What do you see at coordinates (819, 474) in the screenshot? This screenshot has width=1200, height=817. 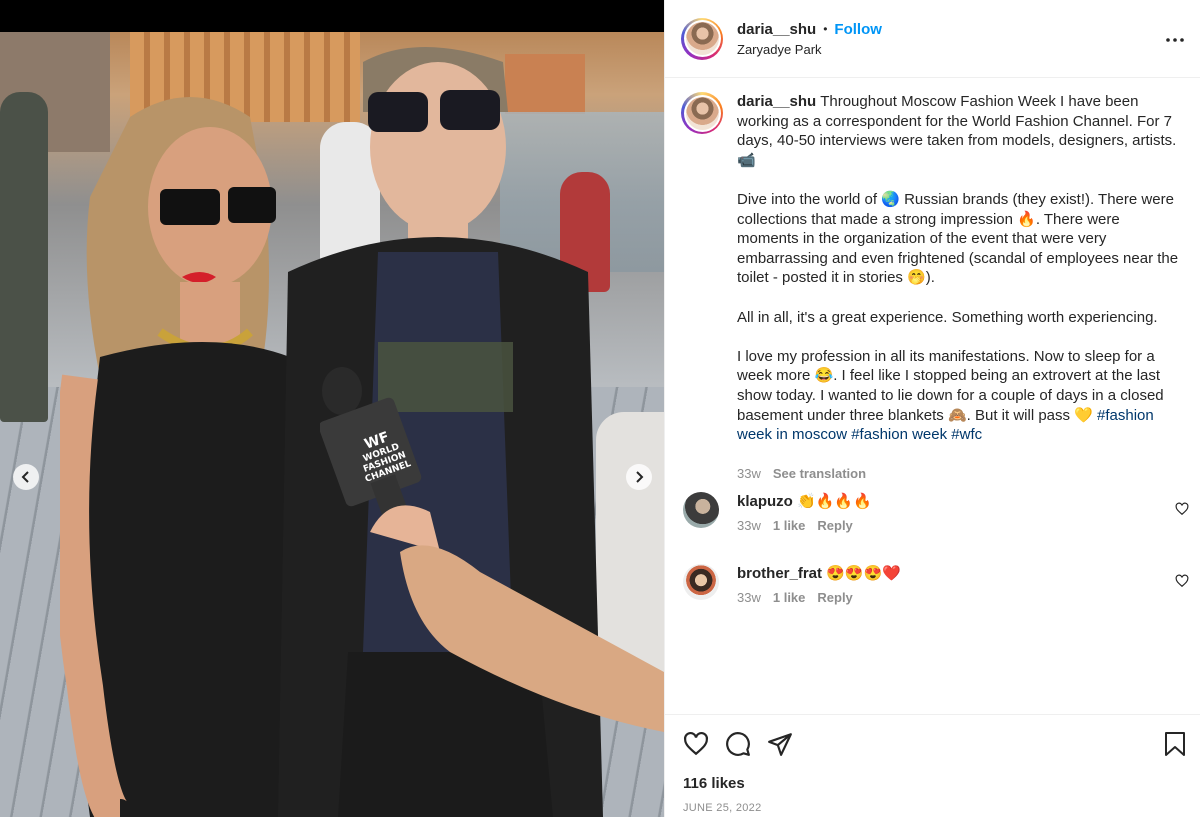 I see `see-translation-button: See translation` at bounding box center [819, 474].